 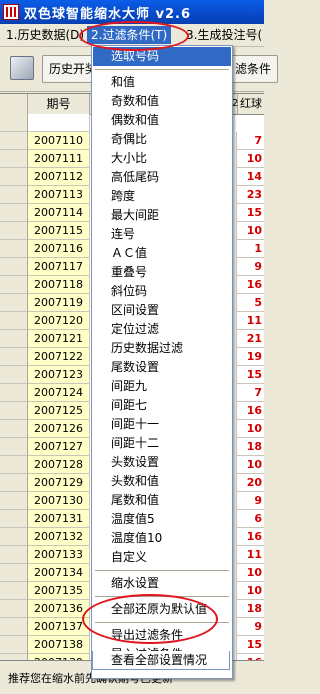 What do you see at coordinates (59, 447) in the screenshot?
I see `issue-cell: 2007127` at bounding box center [59, 447].